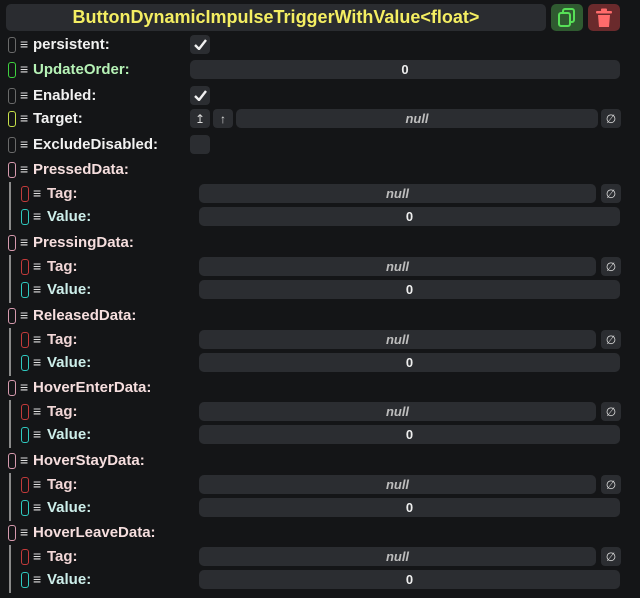 The image size is (640, 598). I want to click on checkmark-icon, so click(200, 95).